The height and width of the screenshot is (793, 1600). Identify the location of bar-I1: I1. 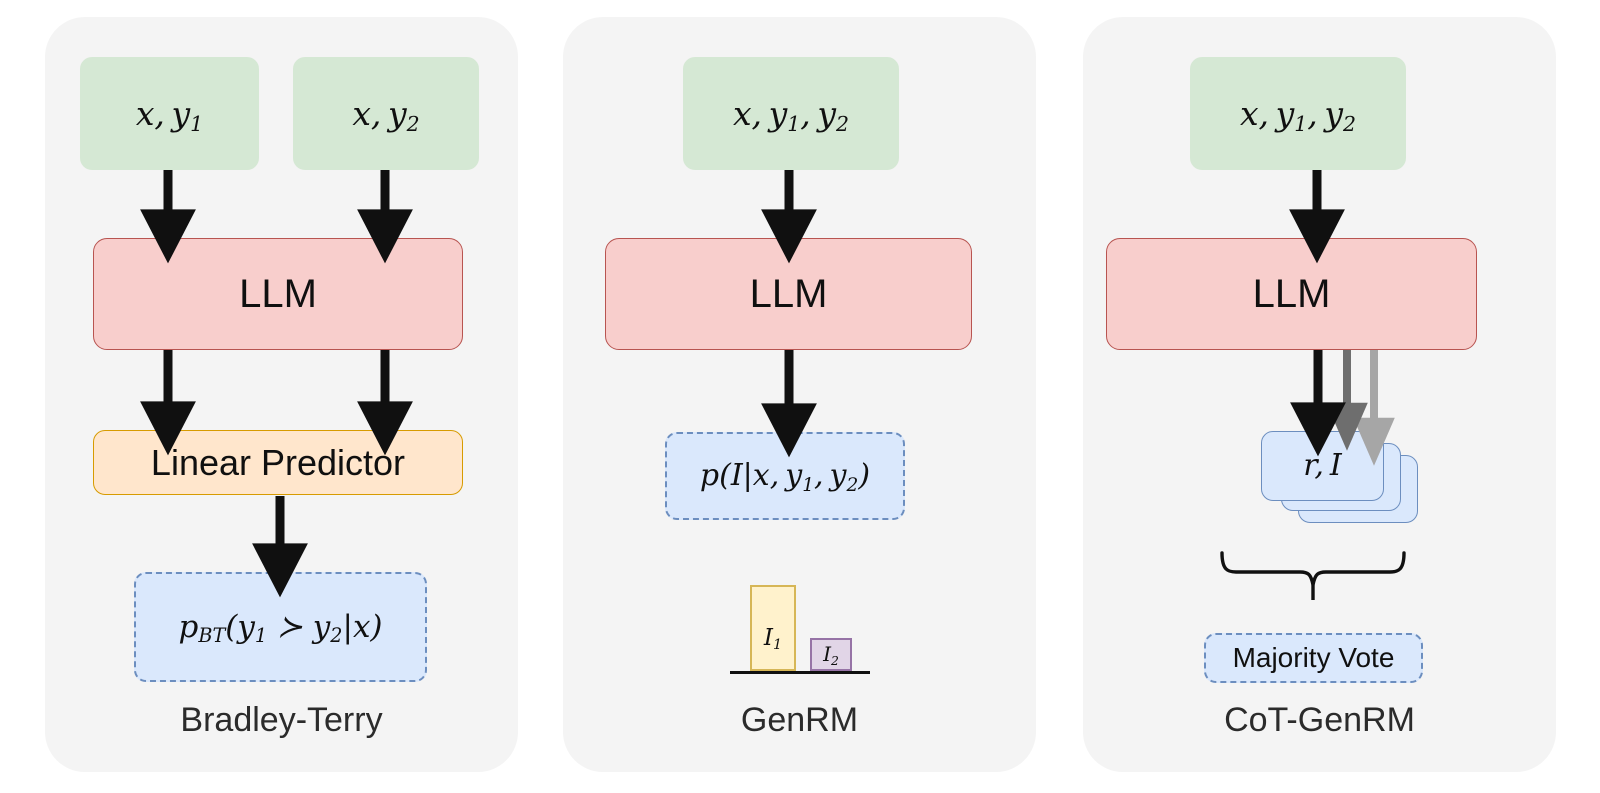
(773, 628).